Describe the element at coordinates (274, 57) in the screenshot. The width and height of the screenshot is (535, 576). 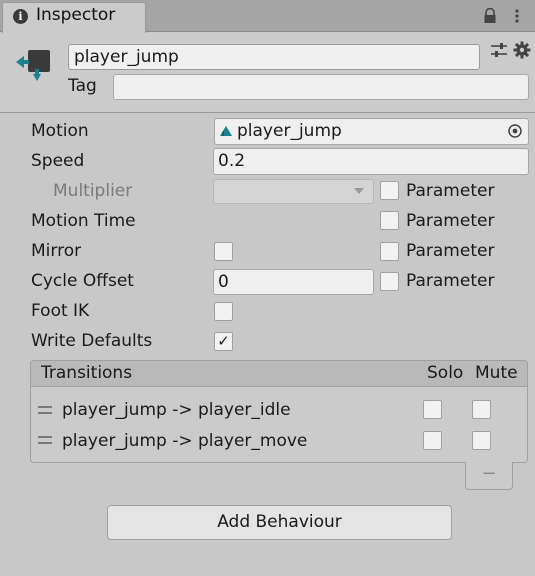
I see `object-name-input: player_jump` at that location.